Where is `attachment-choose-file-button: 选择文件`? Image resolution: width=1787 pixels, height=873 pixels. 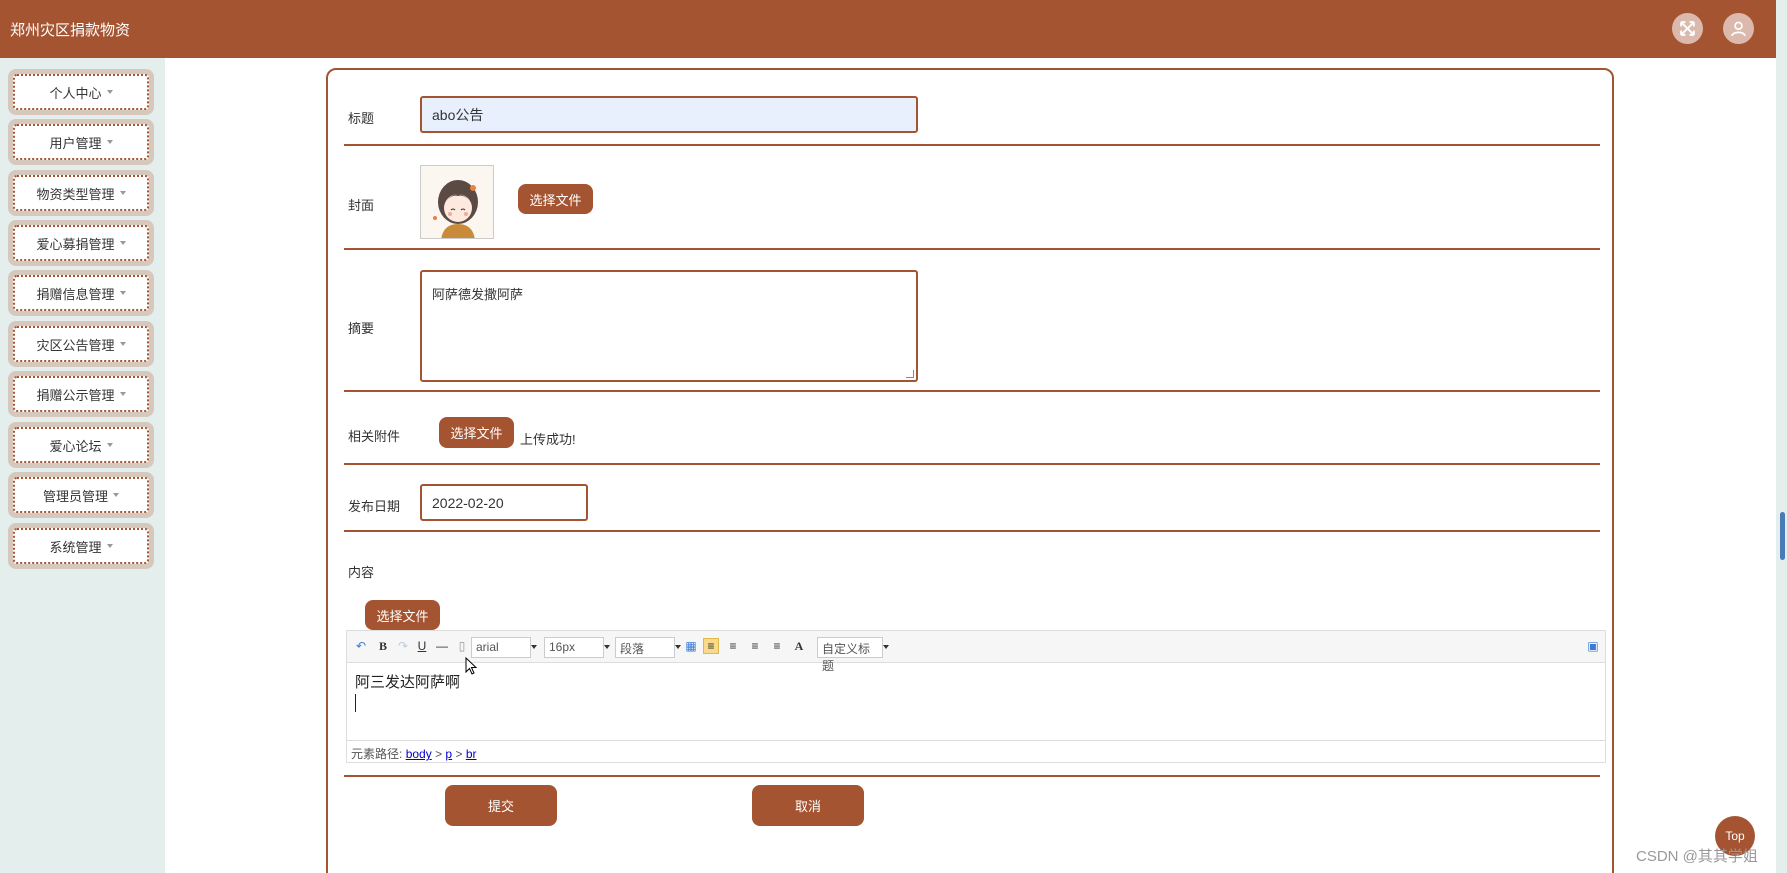 attachment-choose-file-button: 选择文件 is located at coordinates (476, 432).